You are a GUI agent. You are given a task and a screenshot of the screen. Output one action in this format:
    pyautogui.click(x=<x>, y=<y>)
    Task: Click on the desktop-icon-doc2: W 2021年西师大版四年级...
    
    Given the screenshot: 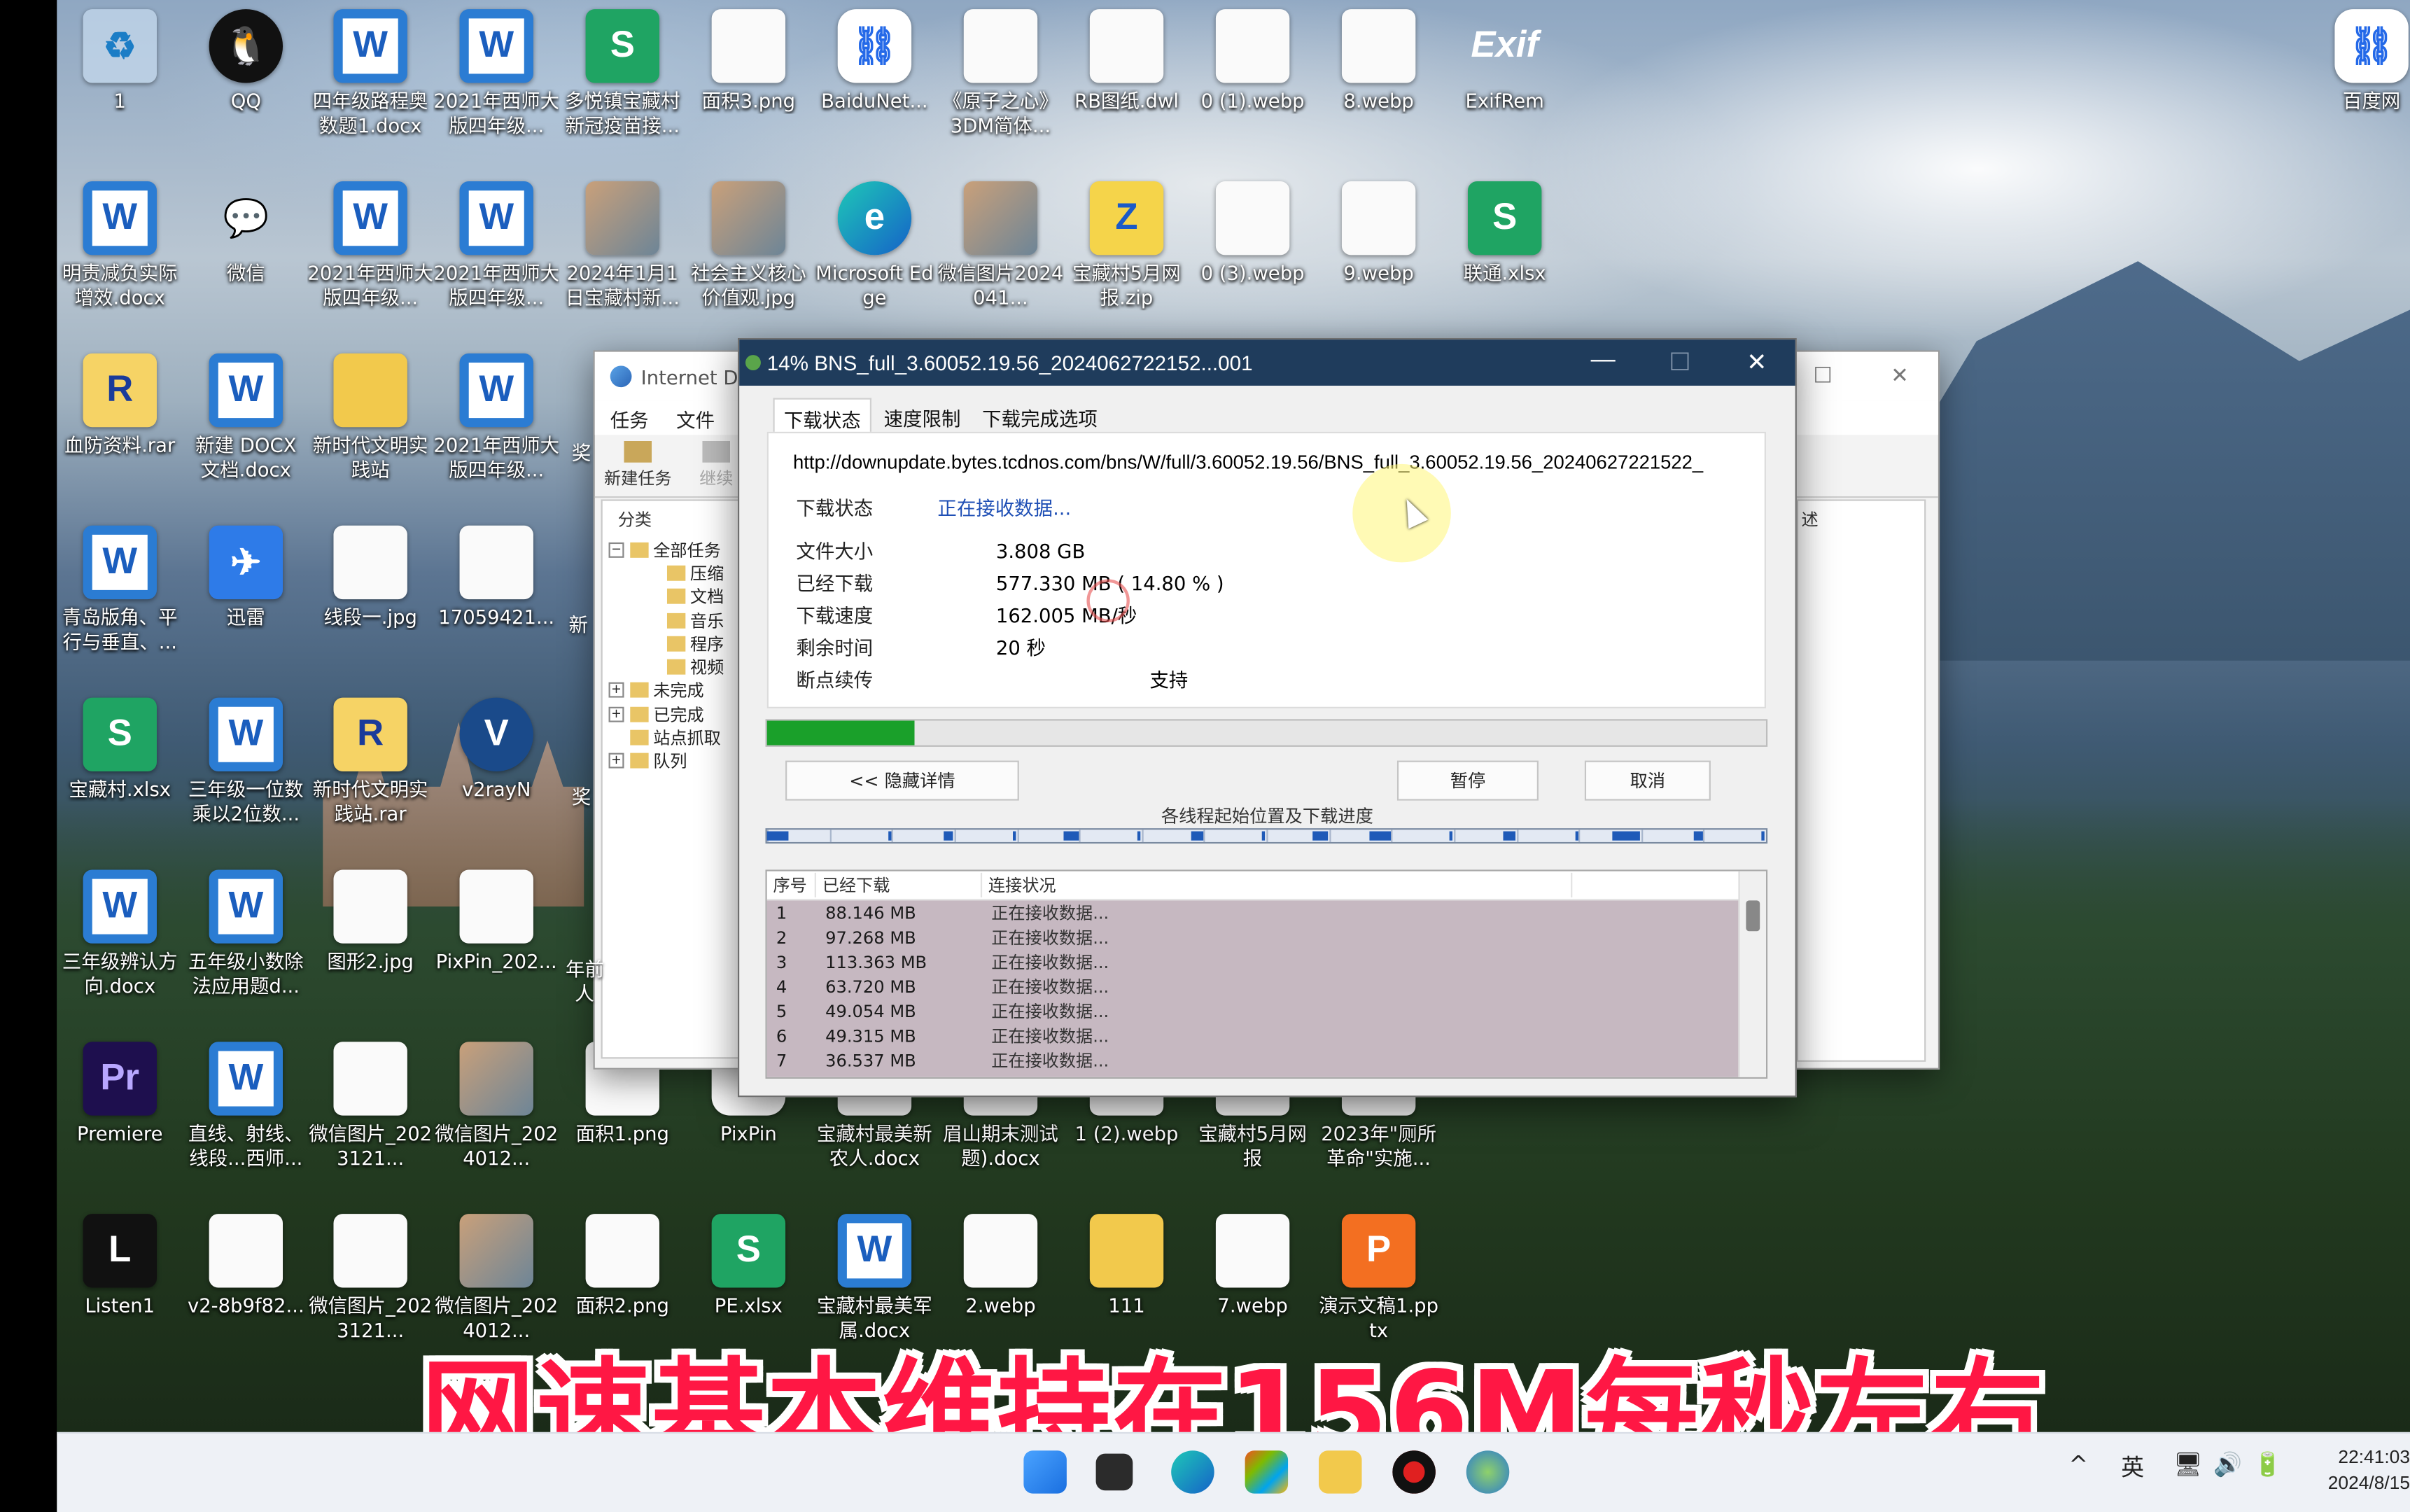 What is the action you would take?
    pyautogui.click(x=496, y=83)
    